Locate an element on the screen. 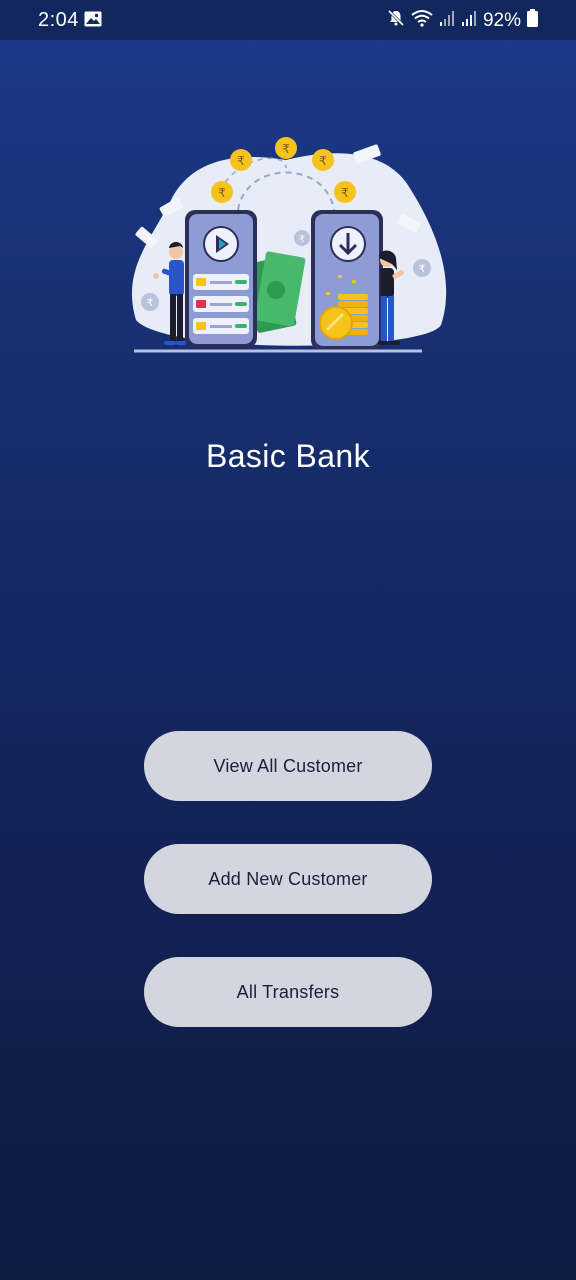 Image resolution: width=576 pixels, height=1280 pixels. money-transfer-illustration: ₹ ₹ ₹ ₹ ₹ ₹ ₹ ₹ is located at coordinates (288, 245).